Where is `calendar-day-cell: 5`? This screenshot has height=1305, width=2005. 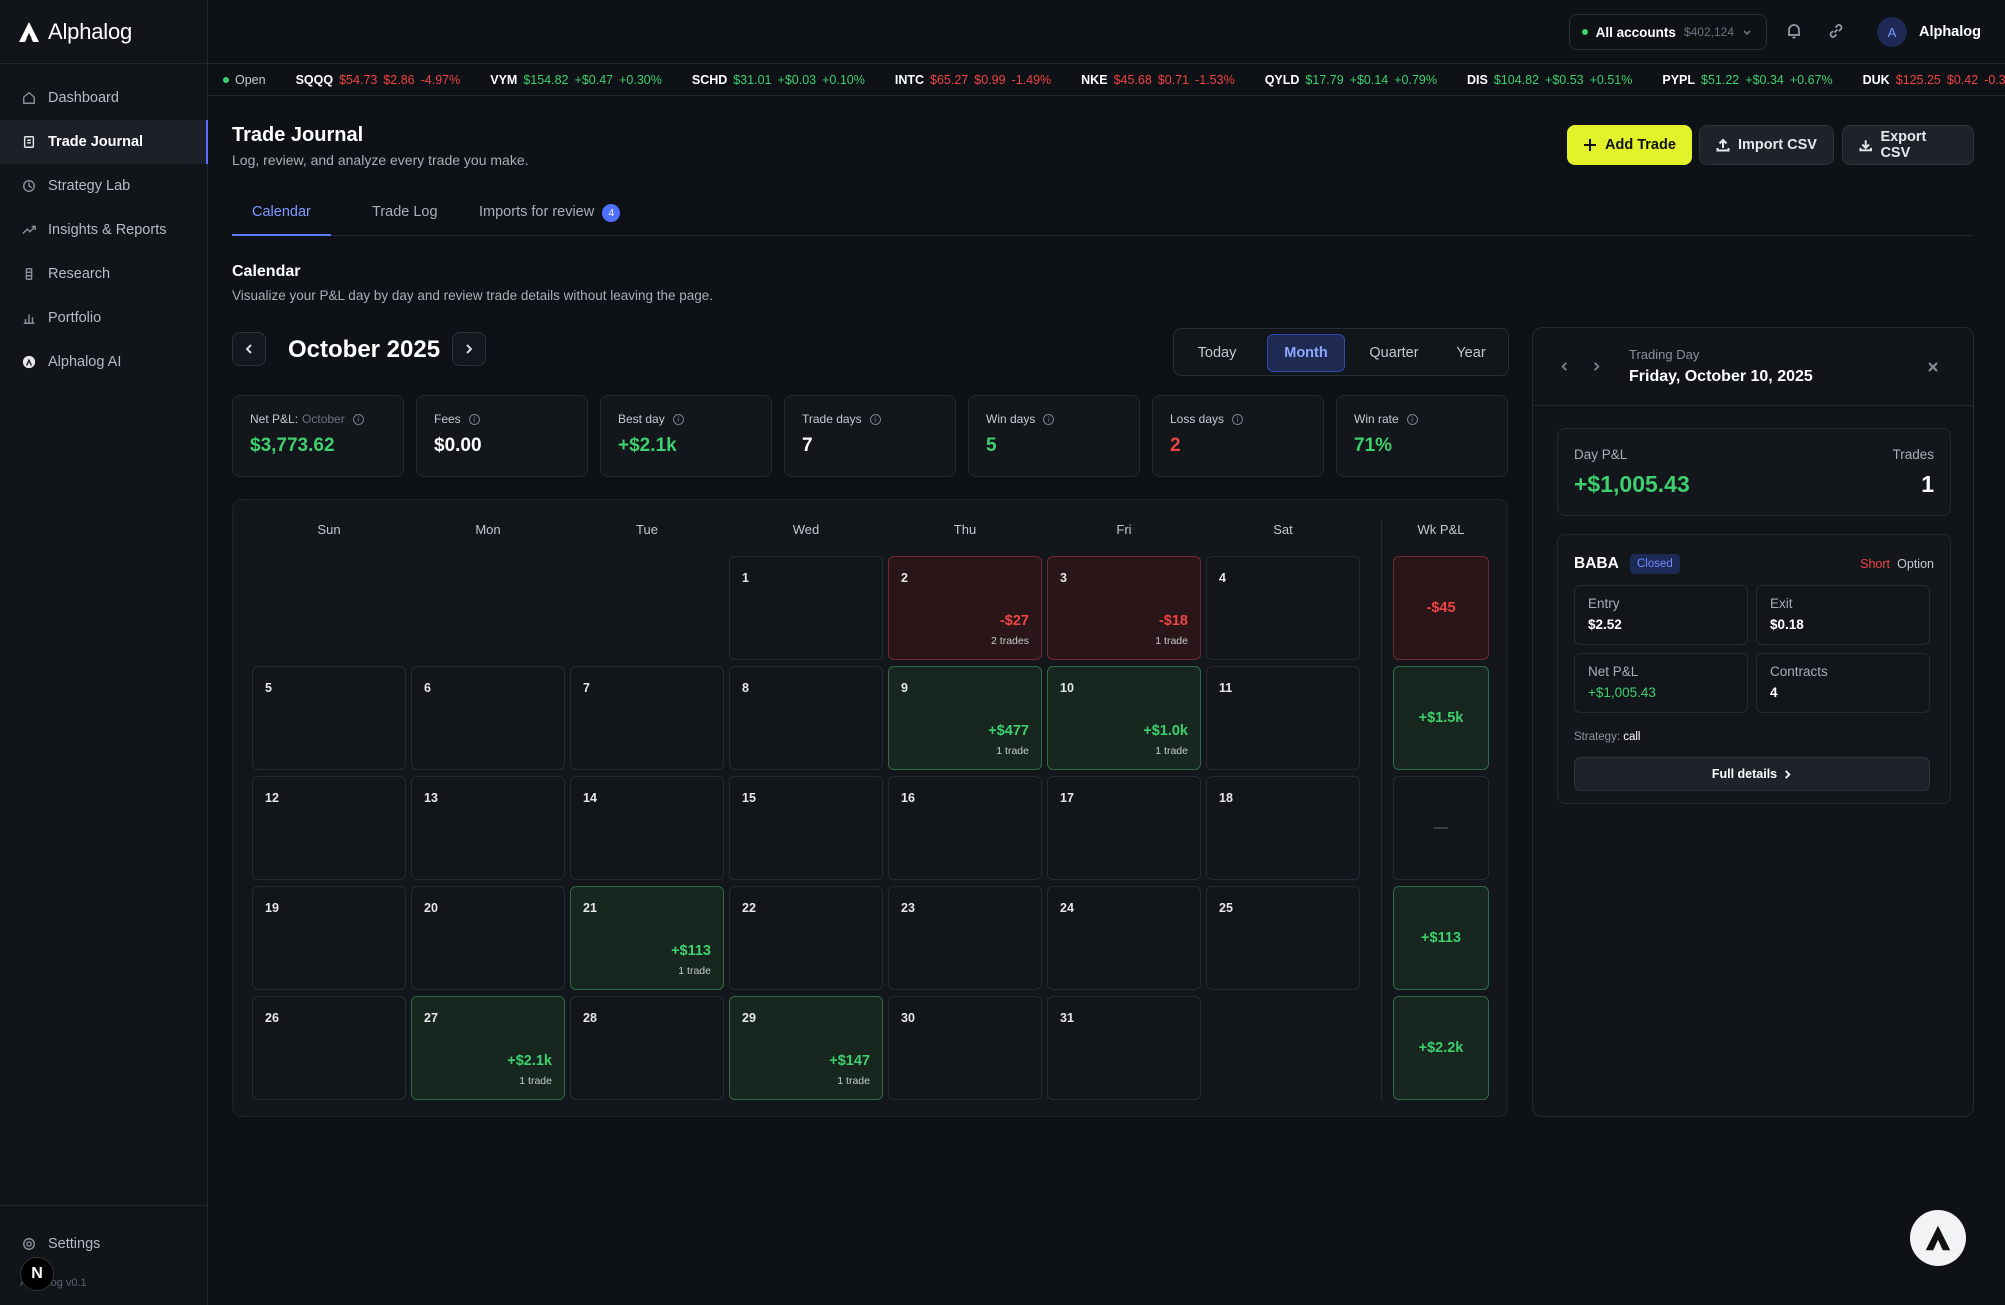
calendar-day-cell: 5 is located at coordinates (329, 718).